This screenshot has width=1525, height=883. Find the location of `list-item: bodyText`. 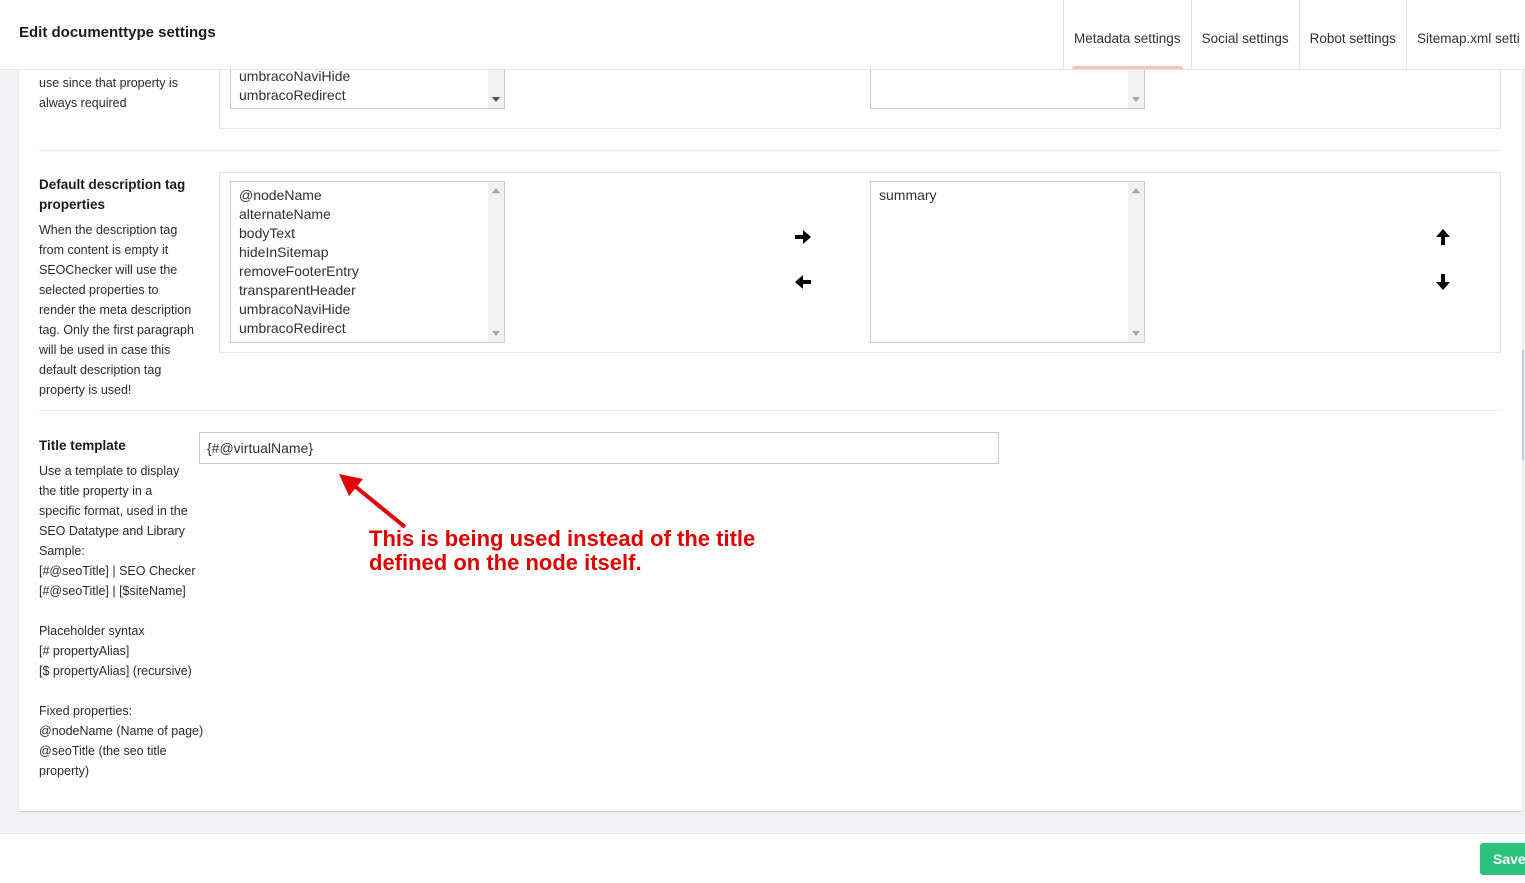

list-item: bodyText is located at coordinates (299, 233).